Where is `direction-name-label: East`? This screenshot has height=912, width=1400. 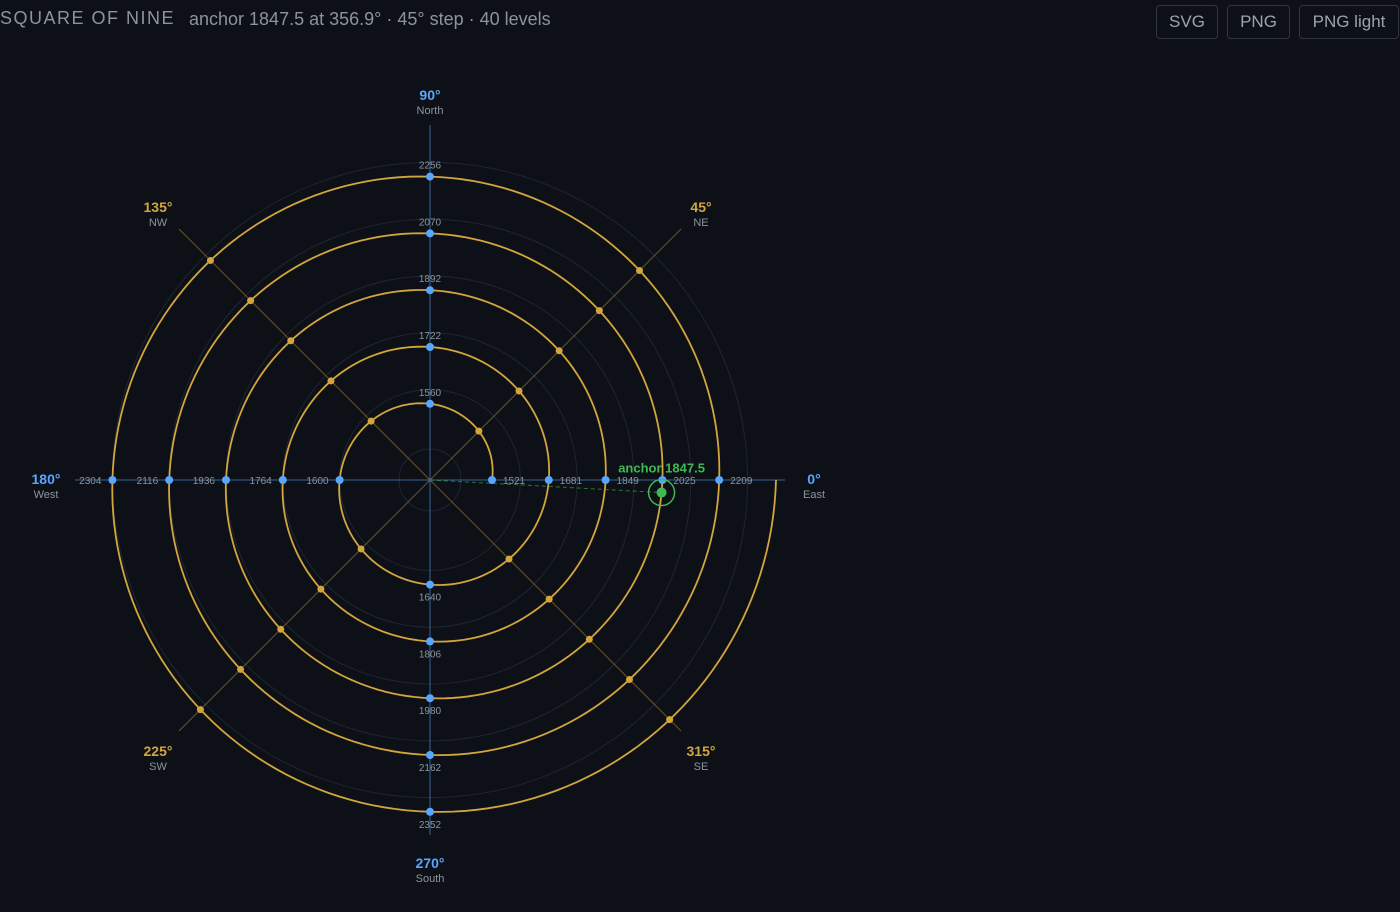
direction-name-label: East is located at coordinates (814, 495).